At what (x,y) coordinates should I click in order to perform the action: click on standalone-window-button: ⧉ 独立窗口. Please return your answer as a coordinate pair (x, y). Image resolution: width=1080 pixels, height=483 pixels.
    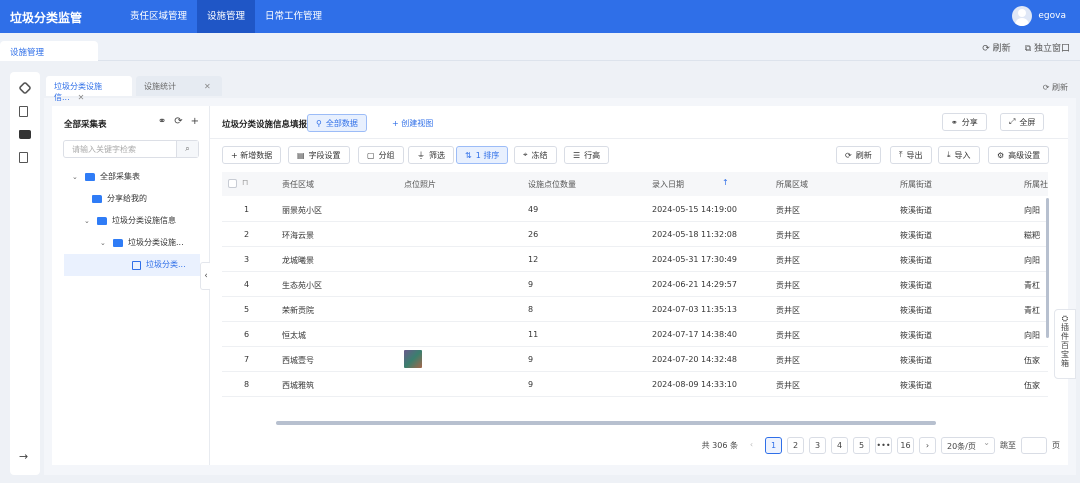
    Looking at the image, I should click on (1047, 47).